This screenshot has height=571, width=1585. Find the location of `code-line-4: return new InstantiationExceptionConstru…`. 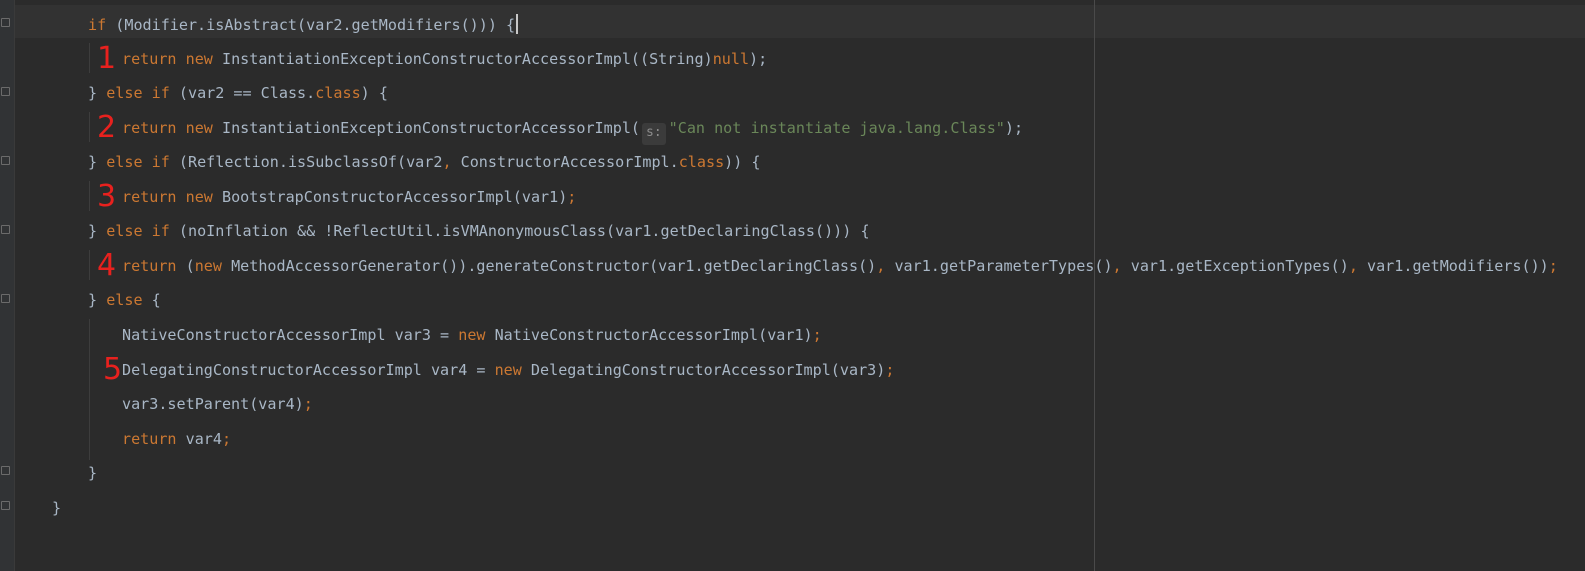

code-line-4: return new InstantiationExceptionConstru… is located at coordinates (573, 131).